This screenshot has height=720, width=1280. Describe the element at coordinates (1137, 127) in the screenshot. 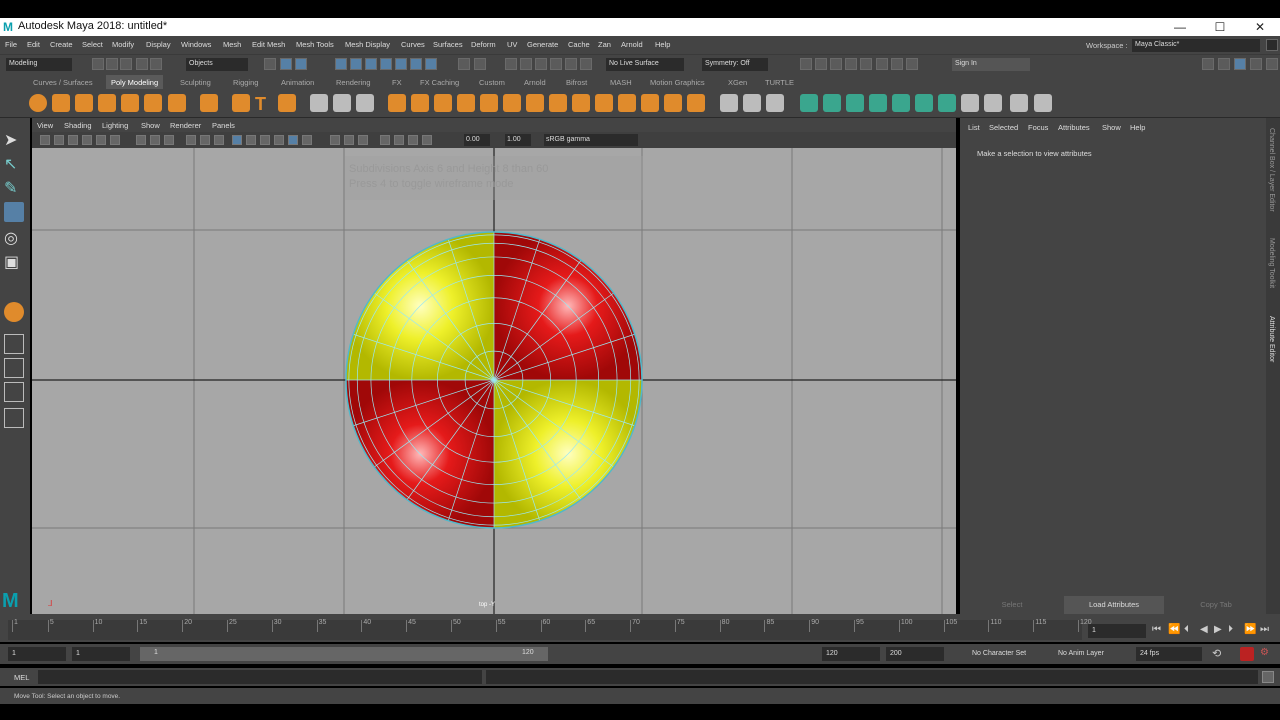

I see `ae-menu-help: Help` at that location.